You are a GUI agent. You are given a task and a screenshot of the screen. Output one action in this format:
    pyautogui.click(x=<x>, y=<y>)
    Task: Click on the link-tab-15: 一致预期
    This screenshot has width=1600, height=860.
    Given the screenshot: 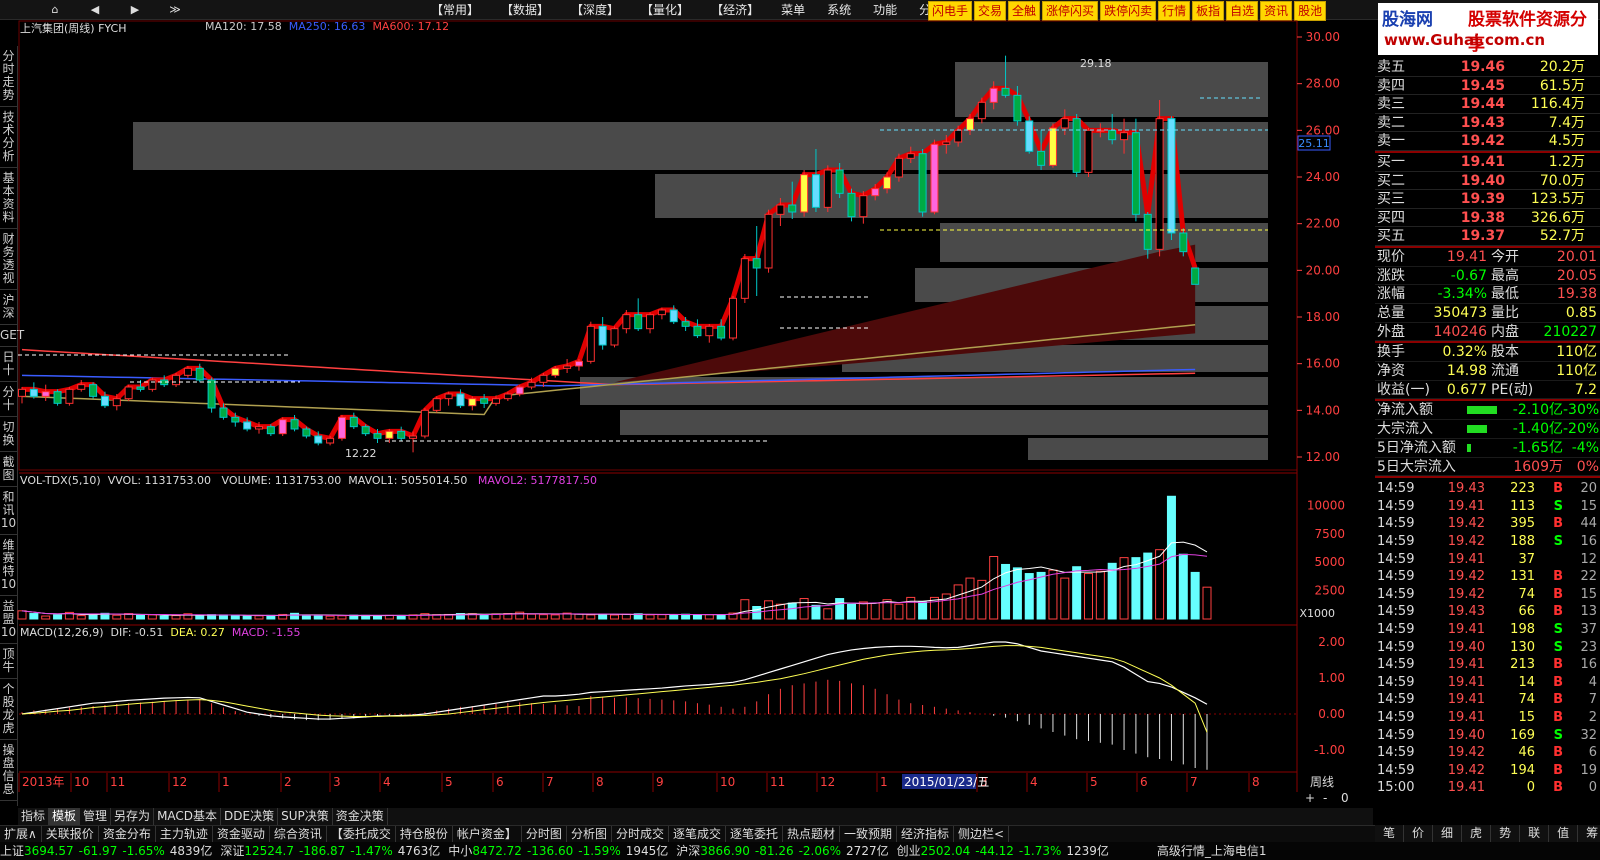 What is the action you would take?
    pyautogui.click(x=869, y=834)
    